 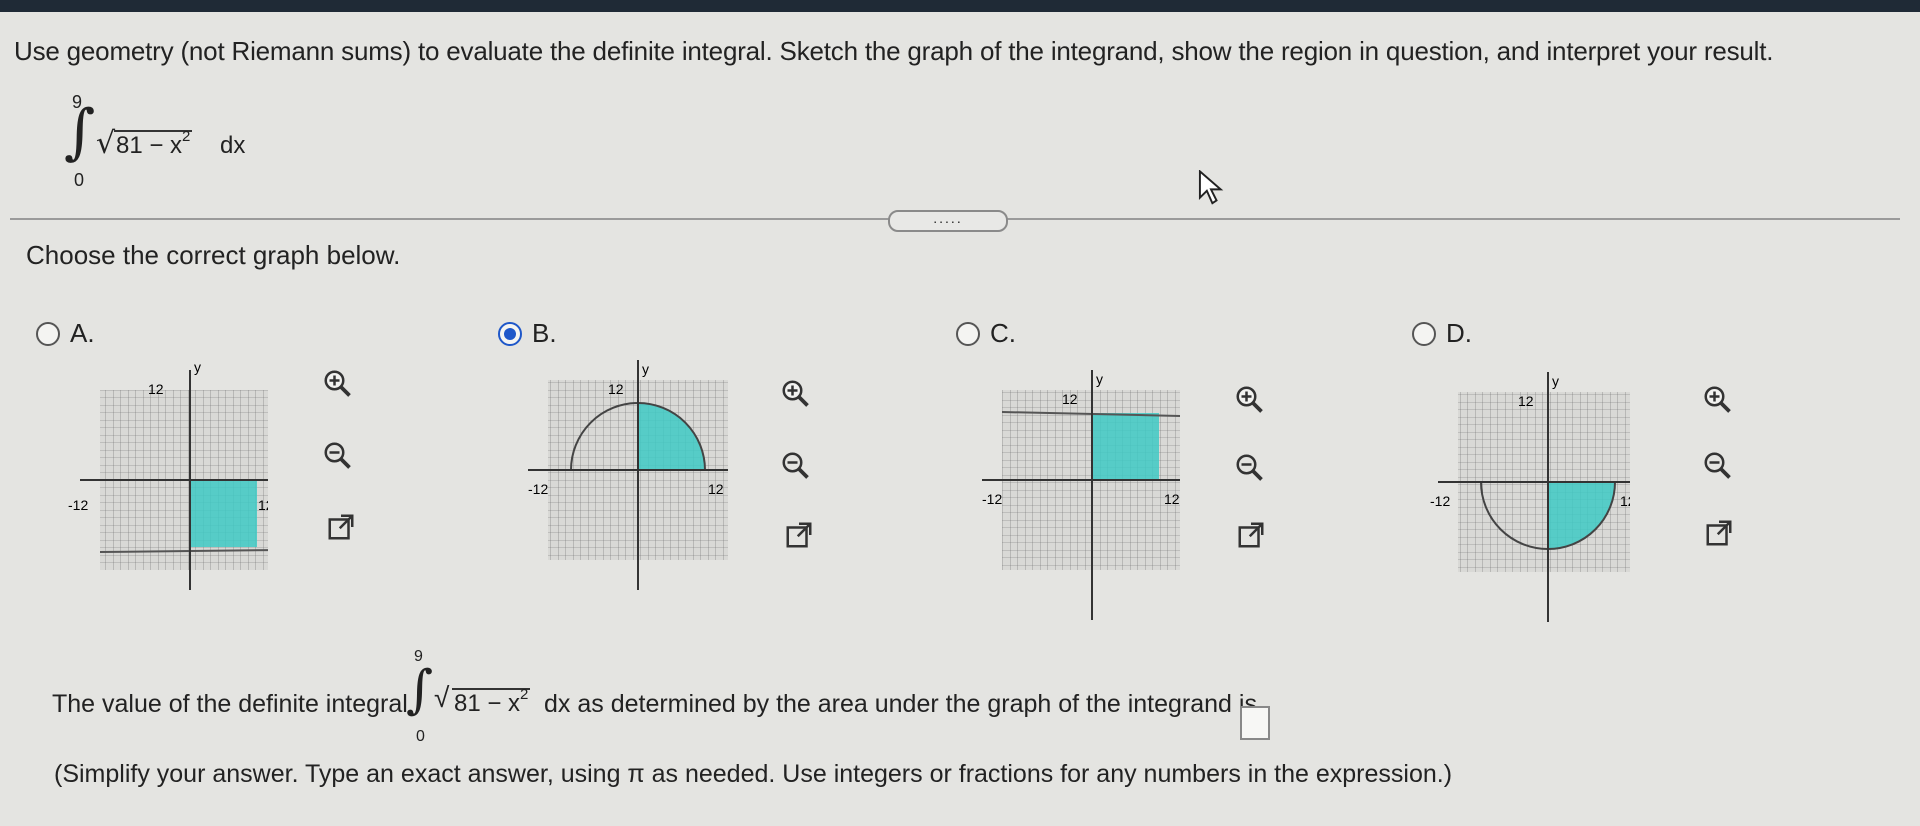 I want to click on bottom-integral: 9 ∫ 0 √ 81 − x2, so click(x=474, y=700).